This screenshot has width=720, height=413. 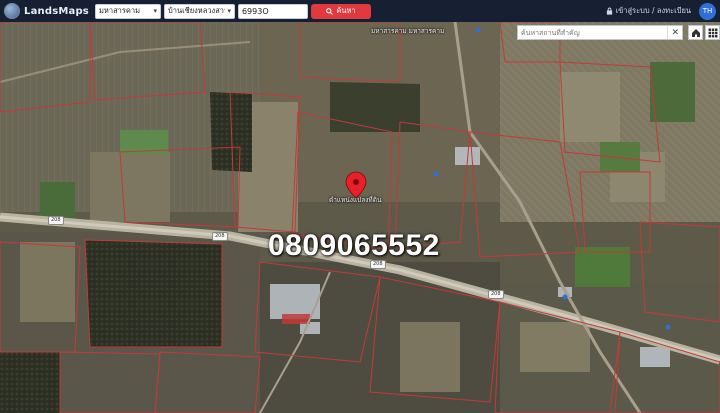 I want to click on top-place-label: มหาสารคาม มหาสารคาม, so click(x=408, y=31).